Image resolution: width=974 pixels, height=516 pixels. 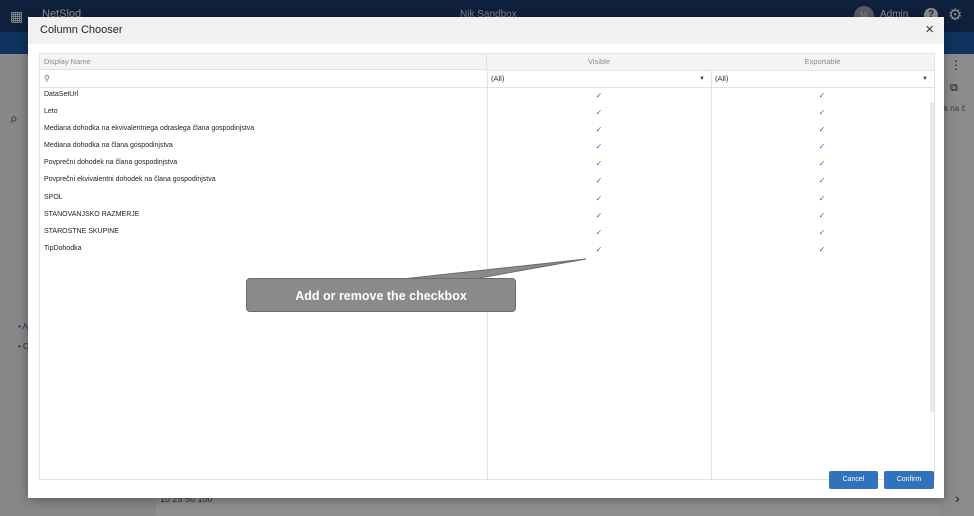 I want to click on table-row: SPOL ✓ ✓, so click(x=487, y=199).